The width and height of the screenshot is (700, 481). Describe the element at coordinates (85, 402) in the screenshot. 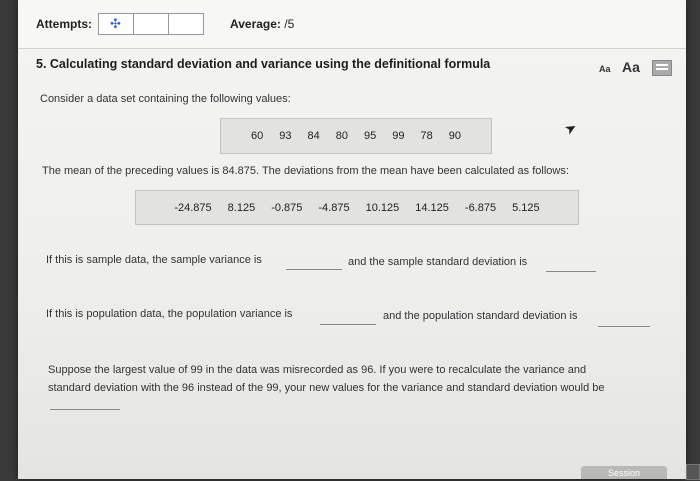

I see `new-variance-input` at that location.